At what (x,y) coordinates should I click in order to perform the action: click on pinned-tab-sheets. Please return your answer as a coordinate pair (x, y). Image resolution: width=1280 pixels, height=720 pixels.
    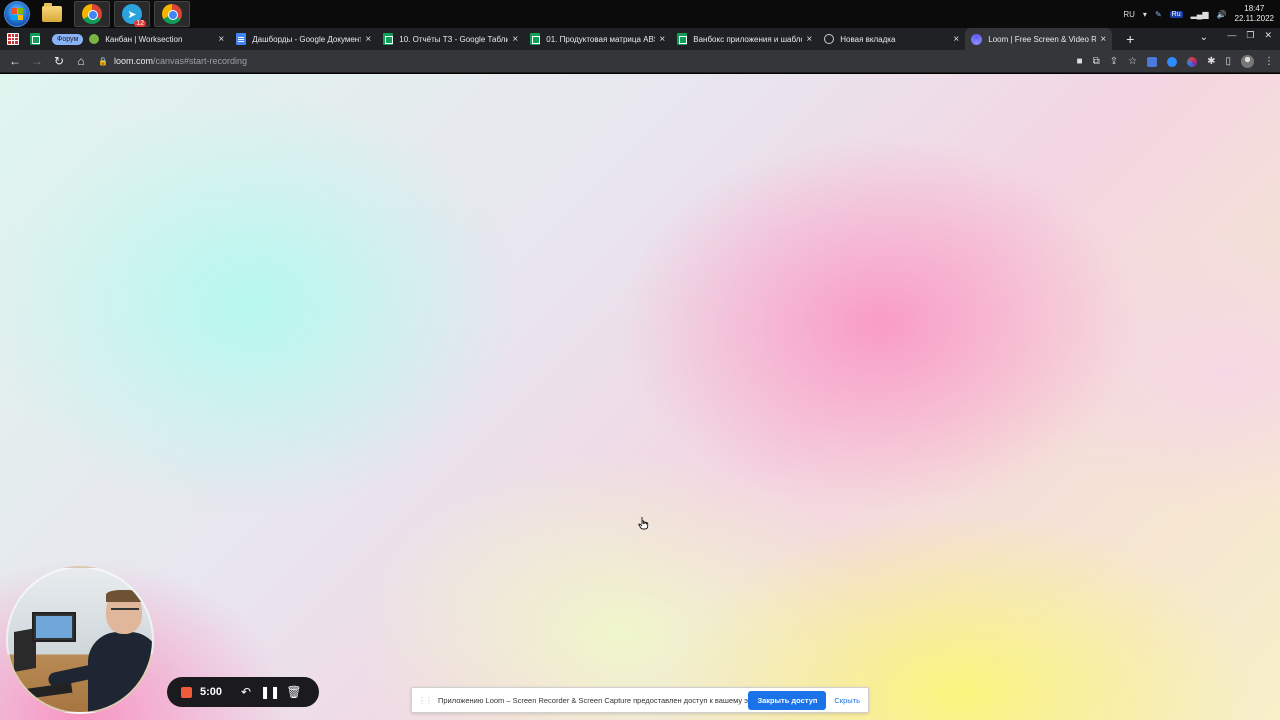
    Looking at the image, I should click on (35, 39).